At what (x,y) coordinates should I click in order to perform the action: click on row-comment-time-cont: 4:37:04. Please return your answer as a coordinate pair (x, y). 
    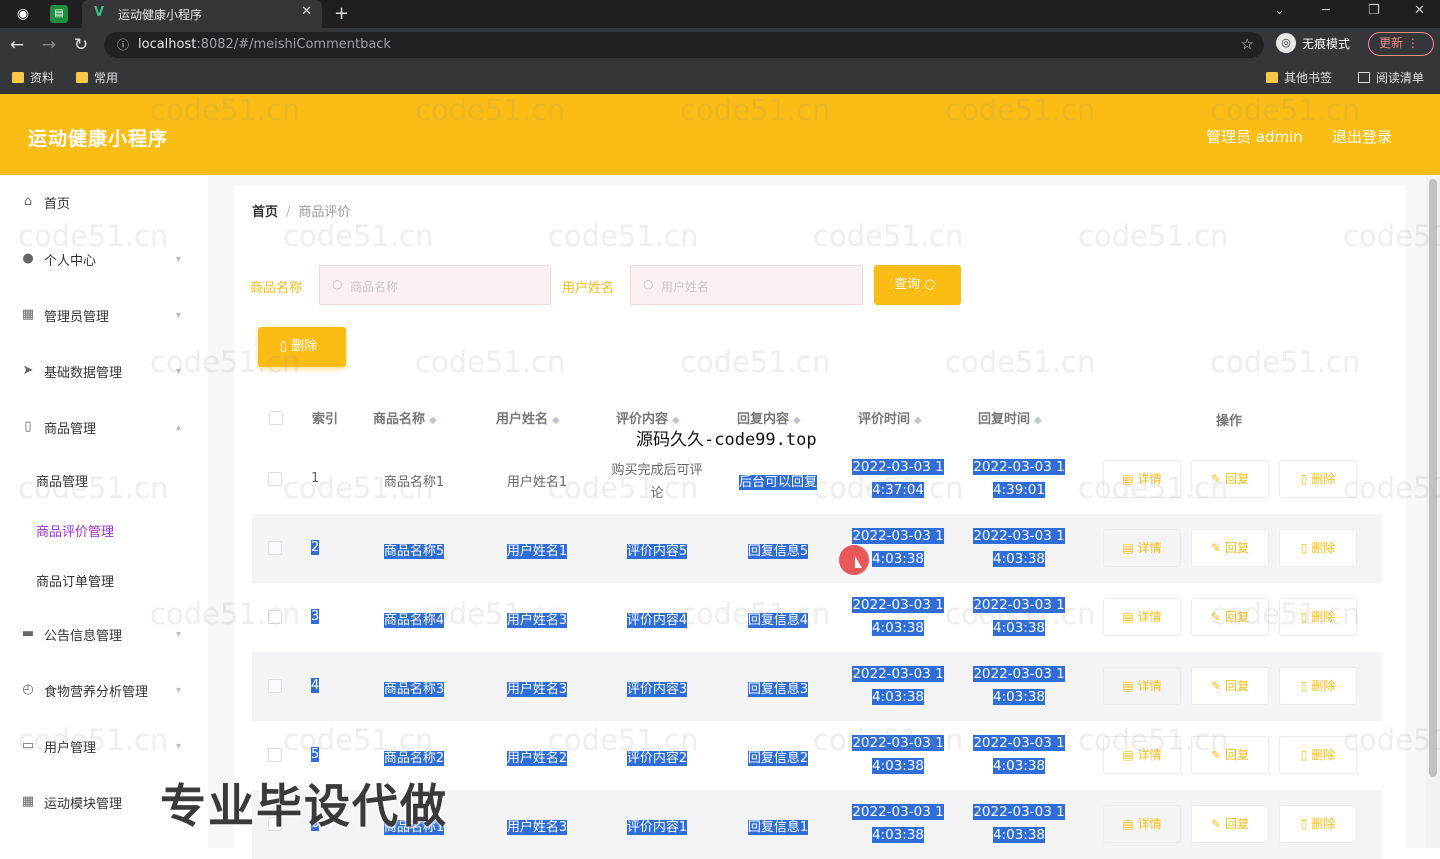
    Looking at the image, I should click on (898, 490).